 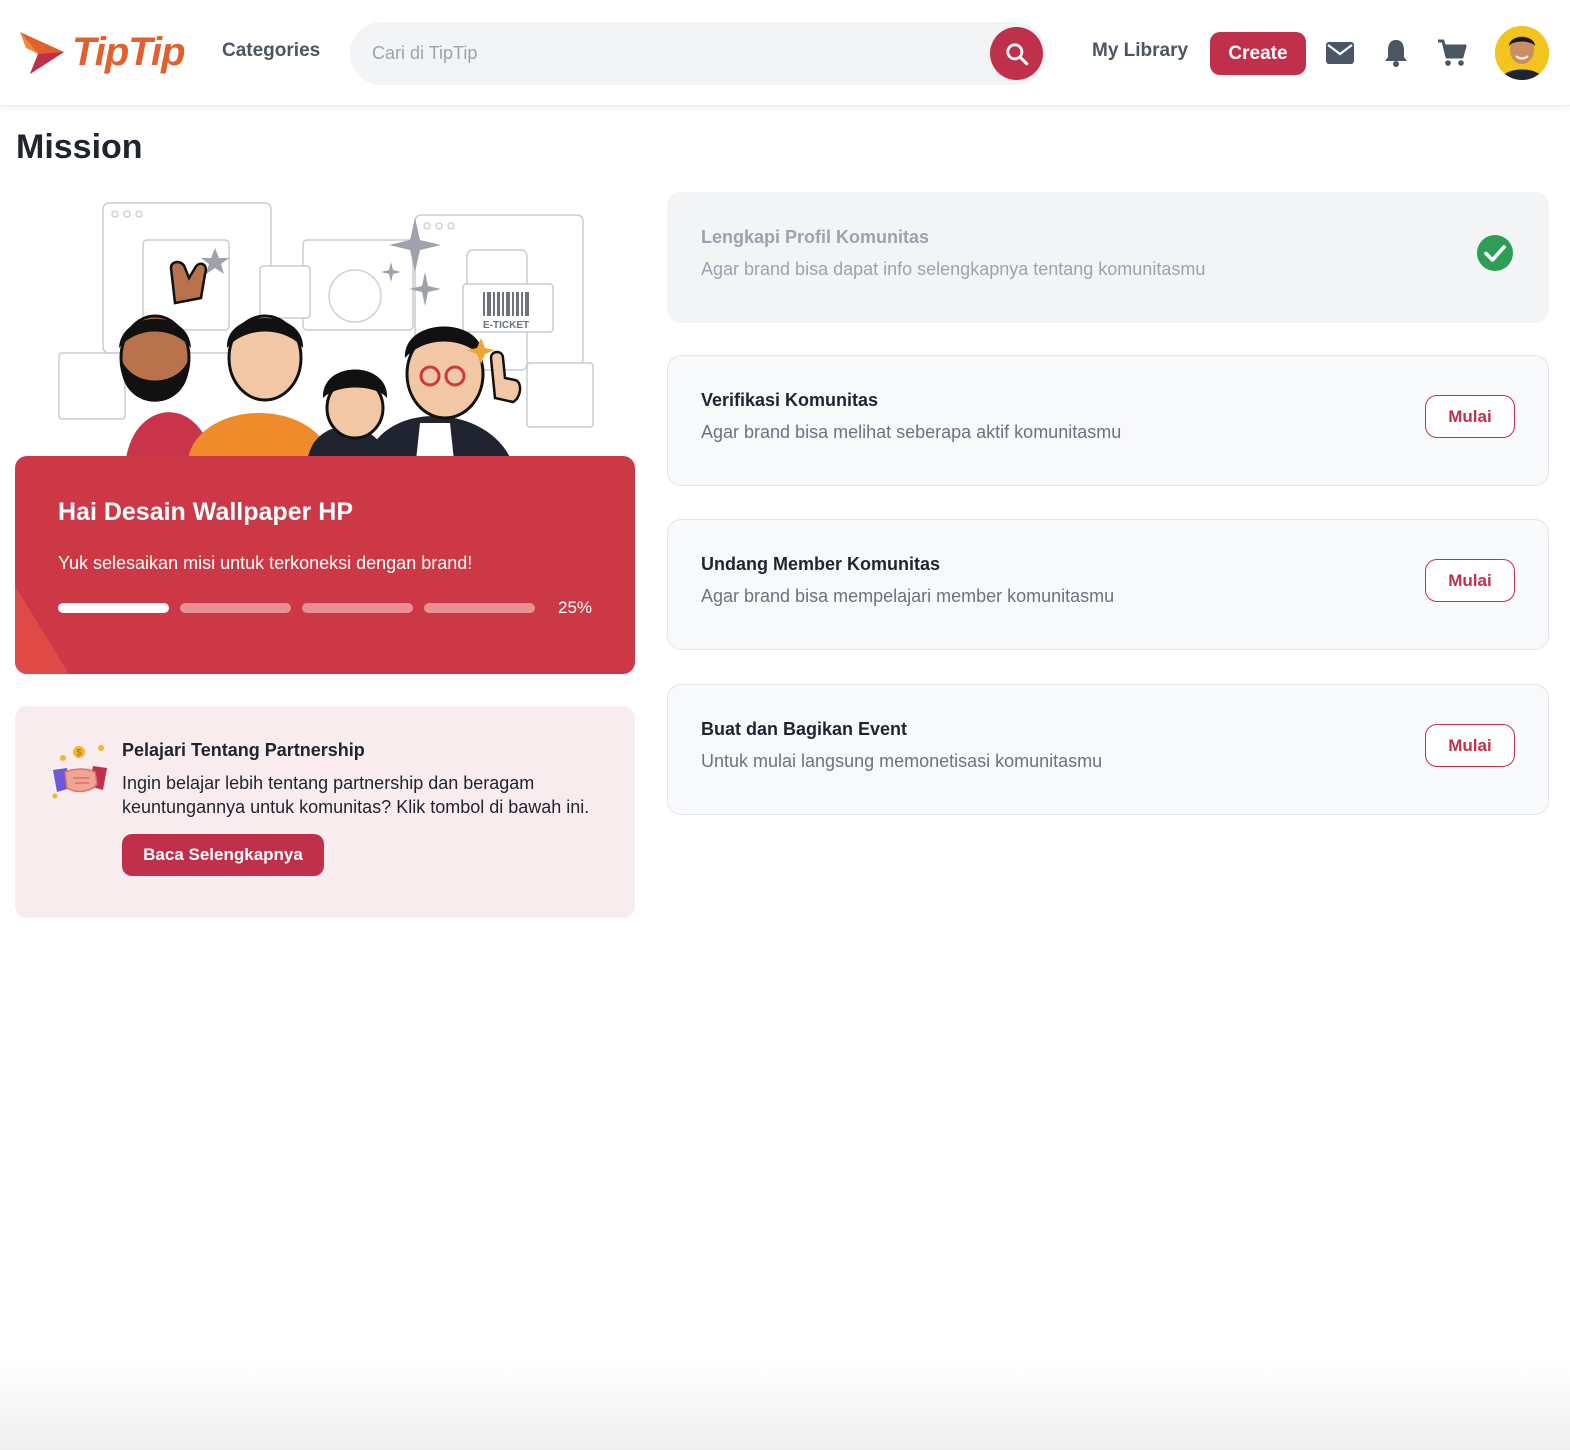 What do you see at coordinates (297, 608) in the screenshot?
I see `mission-progress-bar` at bounding box center [297, 608].